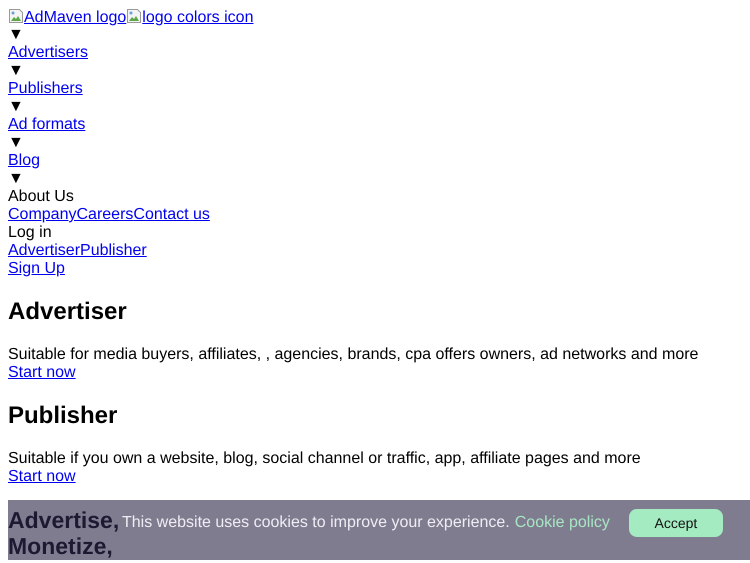  Describe the element at coordinates (30, 233) in the screenshot. I see `login-label: Log in` at that location.